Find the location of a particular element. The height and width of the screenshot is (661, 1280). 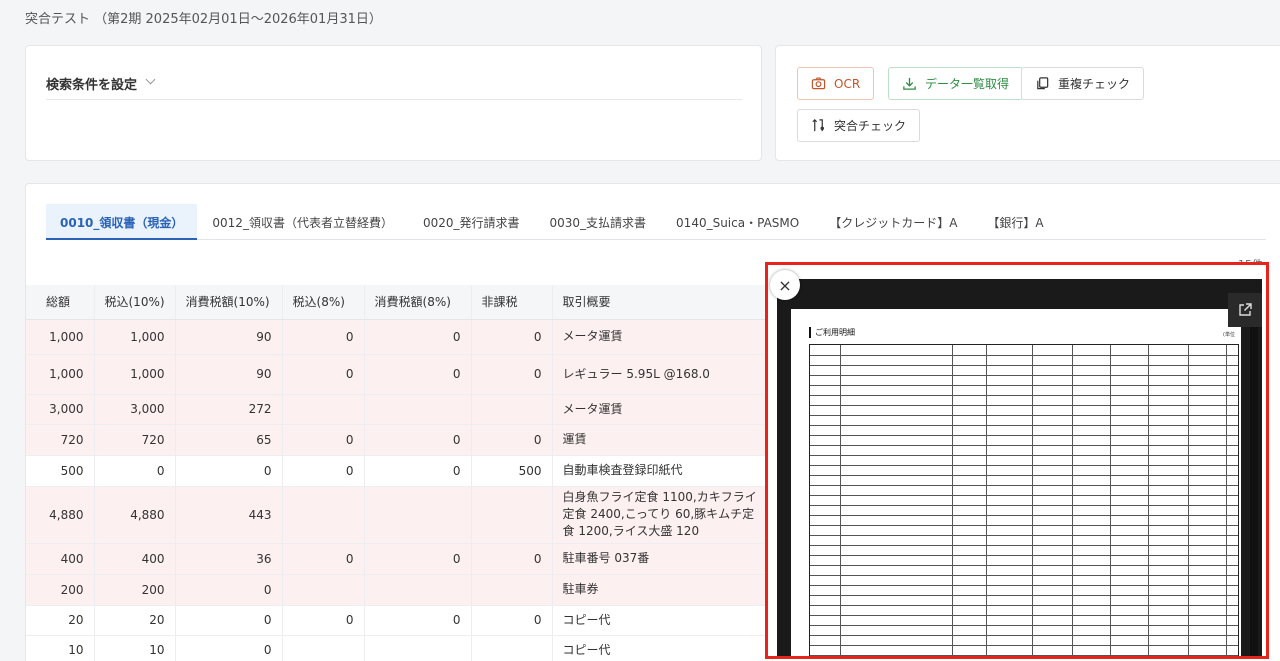

table-cell: 500 is located at coordinates (60, 471).